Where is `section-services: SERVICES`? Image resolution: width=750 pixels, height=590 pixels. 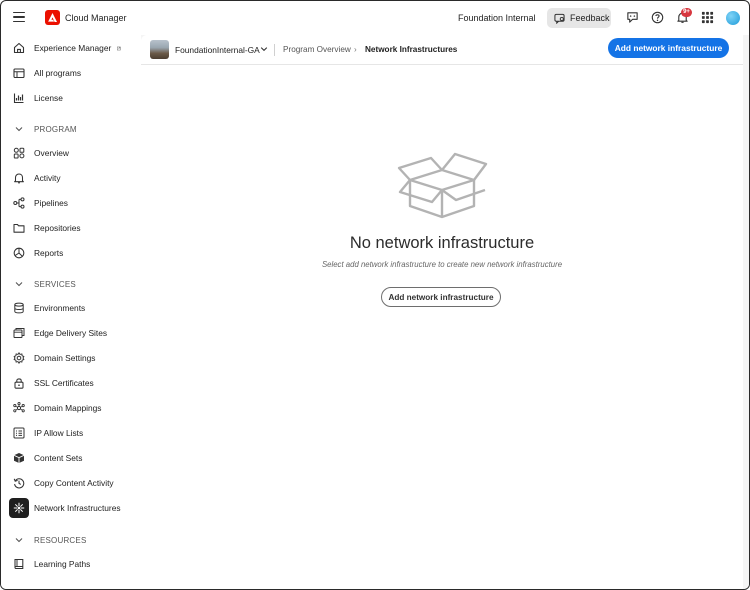
section-services: SERVICES is located at coordinates (65, 284).